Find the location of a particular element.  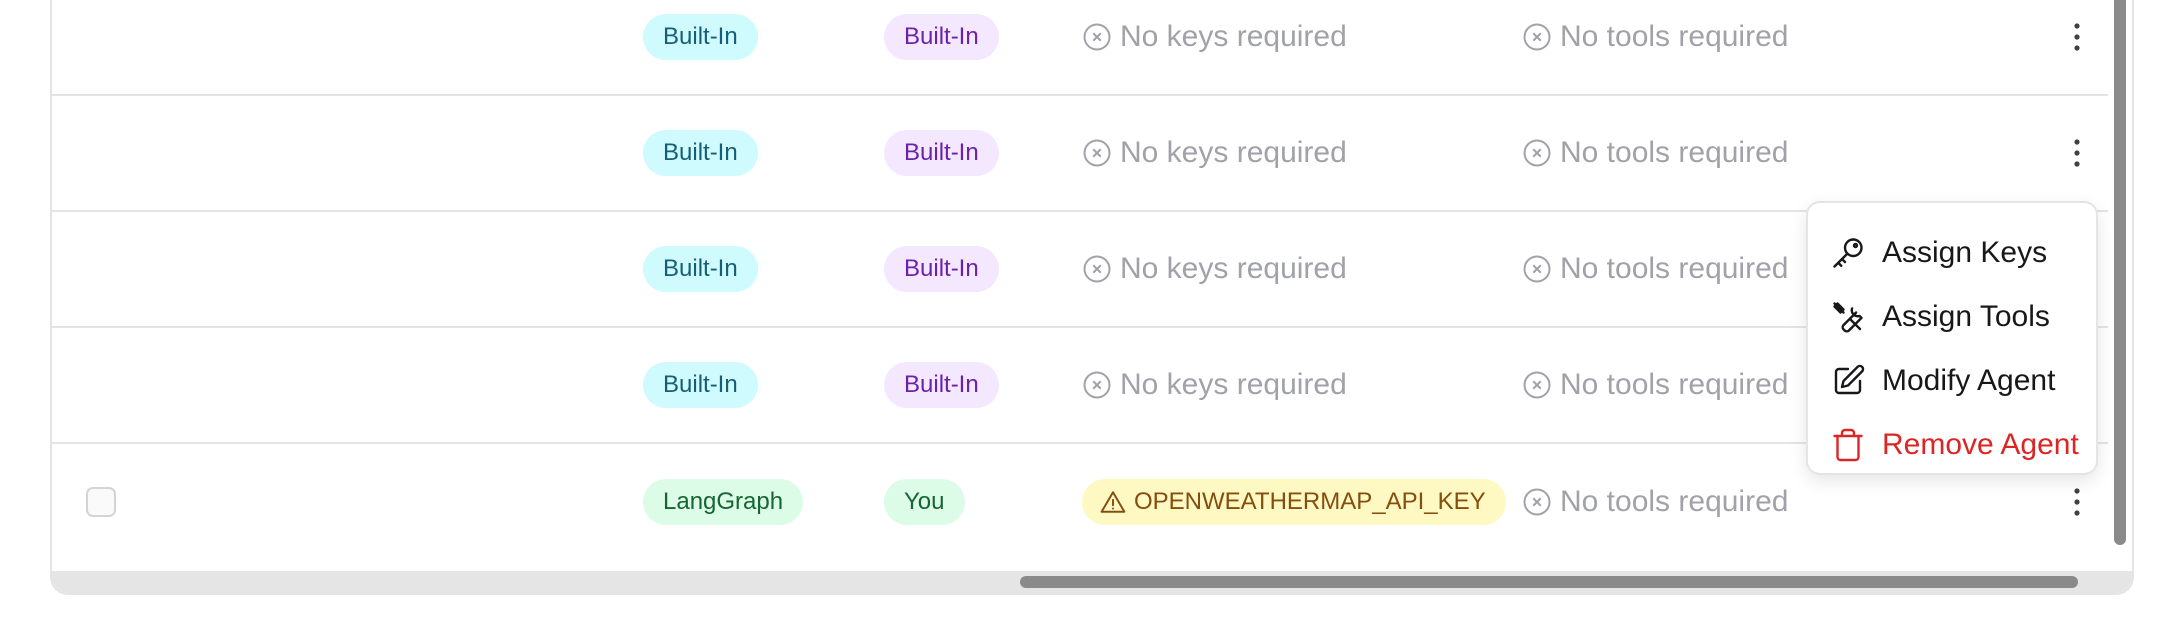

missing-key-badge: OPENWEATHERMAP_API_KEY is located at coordinates (1294, 502).